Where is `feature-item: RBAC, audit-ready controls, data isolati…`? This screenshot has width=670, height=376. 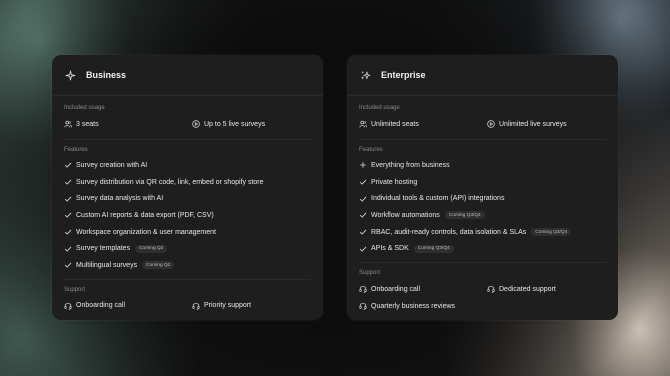 feature-item: RBAC, audit-ready controls, data isolati… is located at coordinates (482, 232).